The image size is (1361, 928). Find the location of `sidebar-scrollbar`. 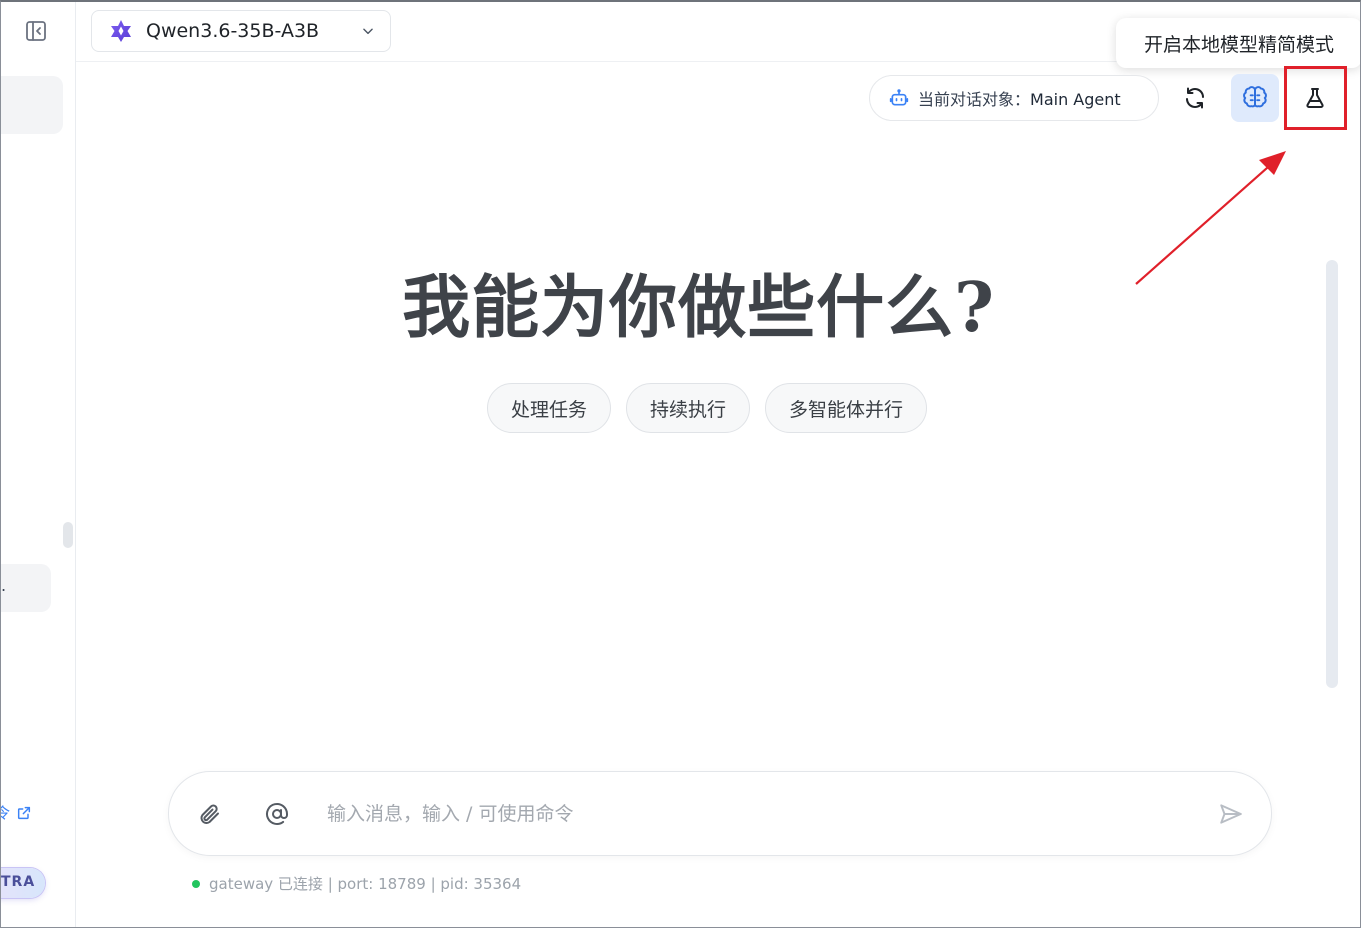

sidebar-scrollbar is located at coordinates (68, 535).